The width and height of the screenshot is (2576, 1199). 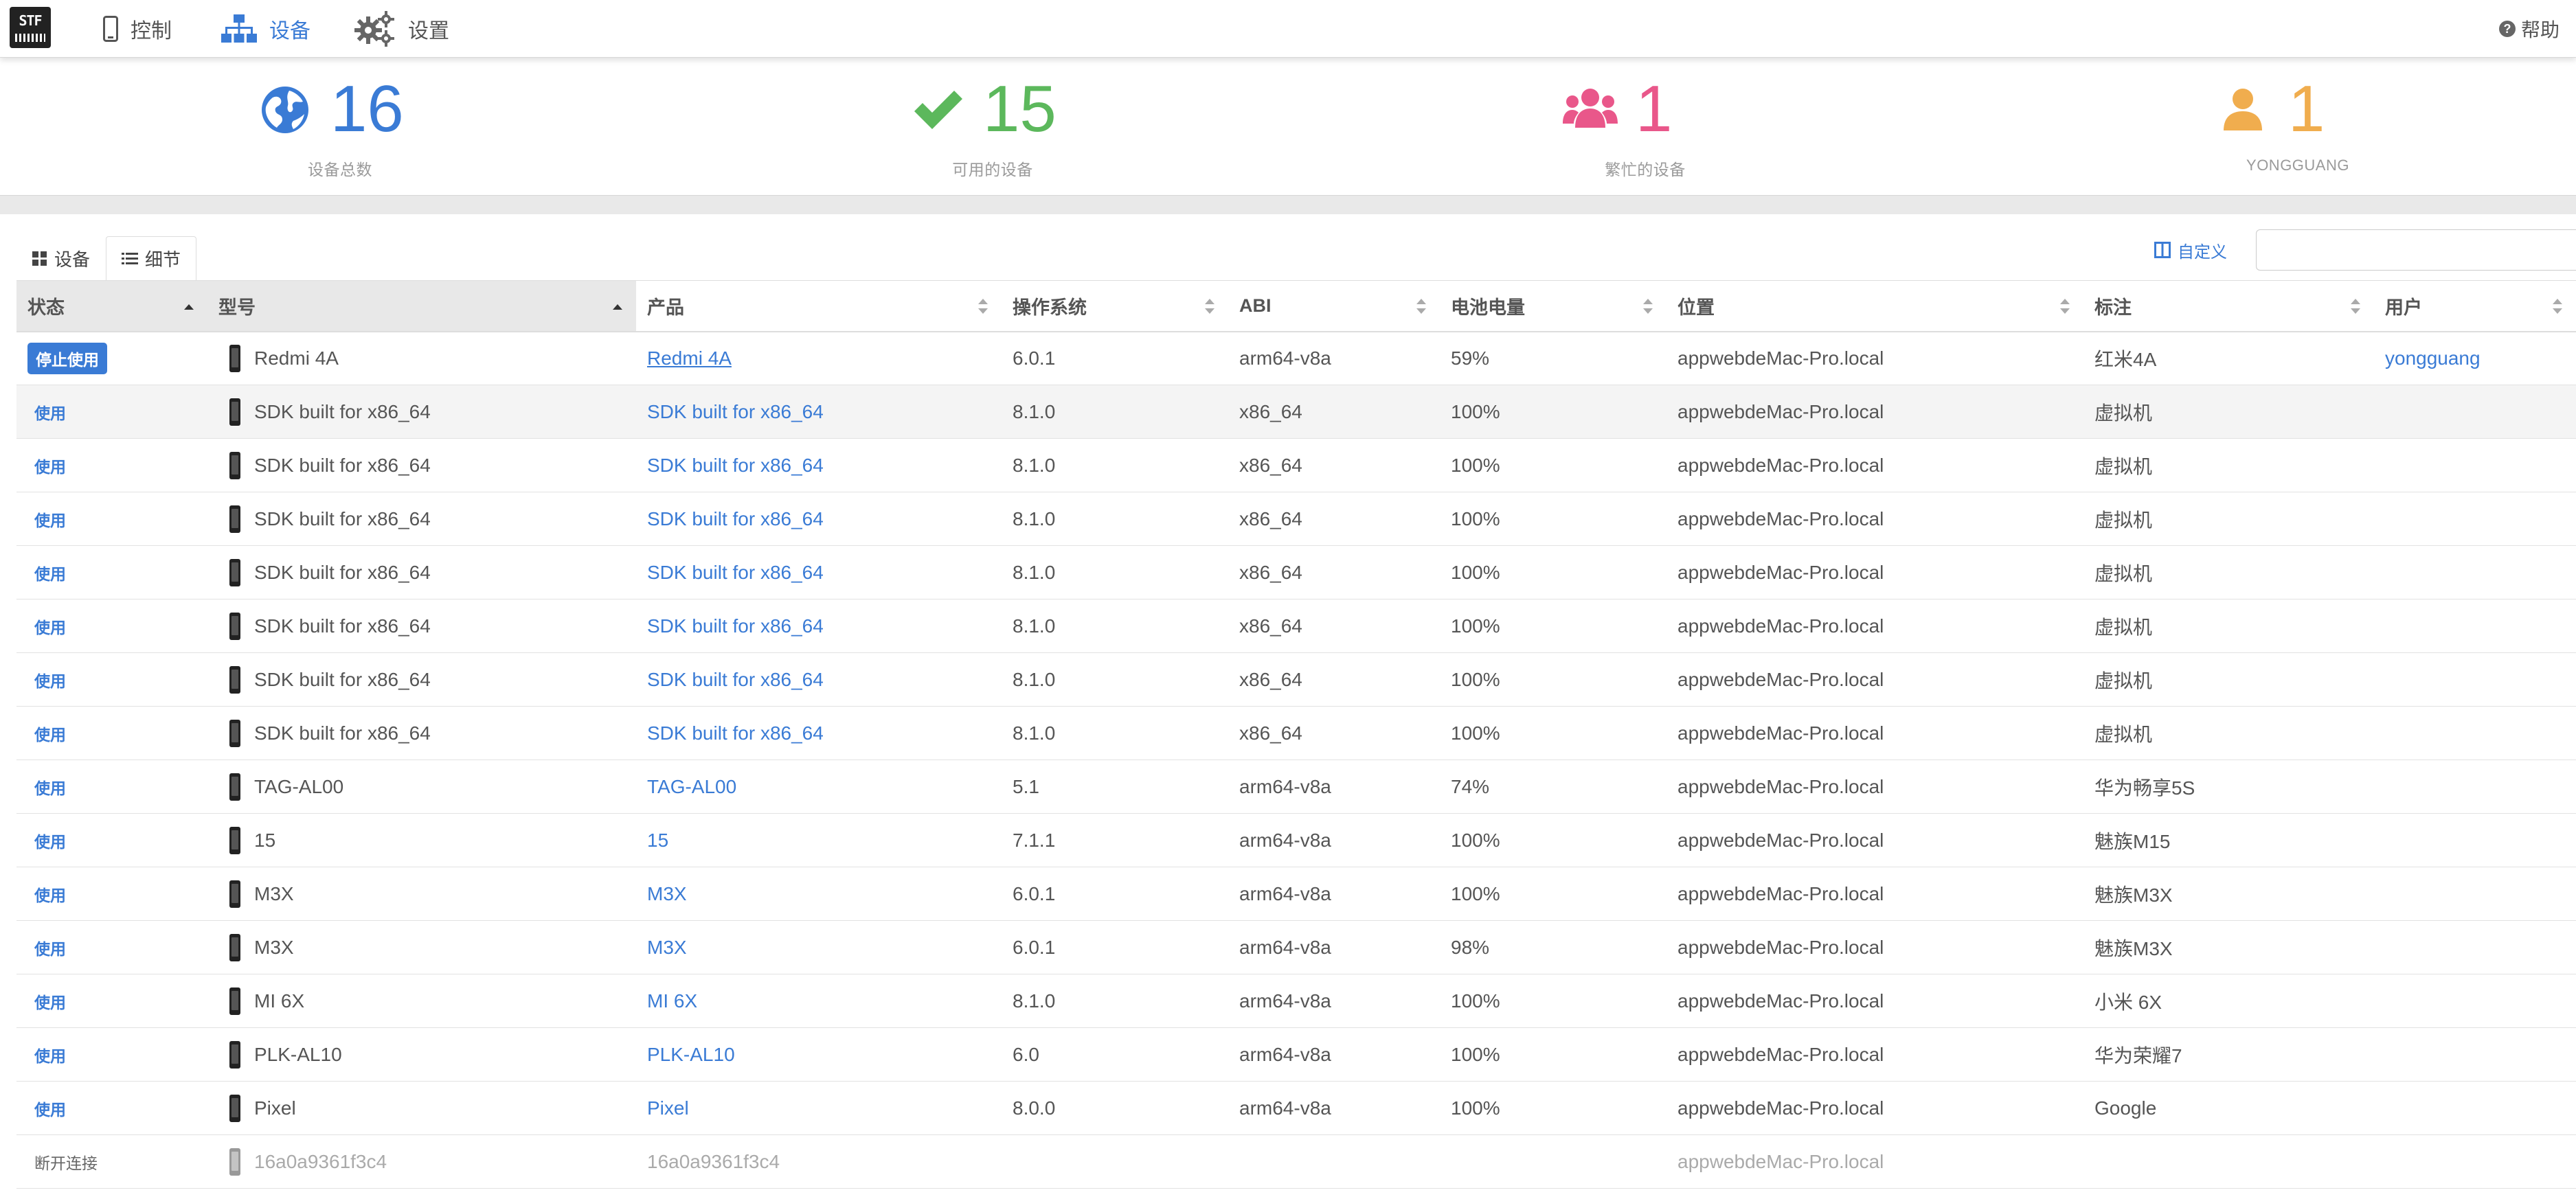 I want to click on col-note: 标注, so click(x=2228, y=306).